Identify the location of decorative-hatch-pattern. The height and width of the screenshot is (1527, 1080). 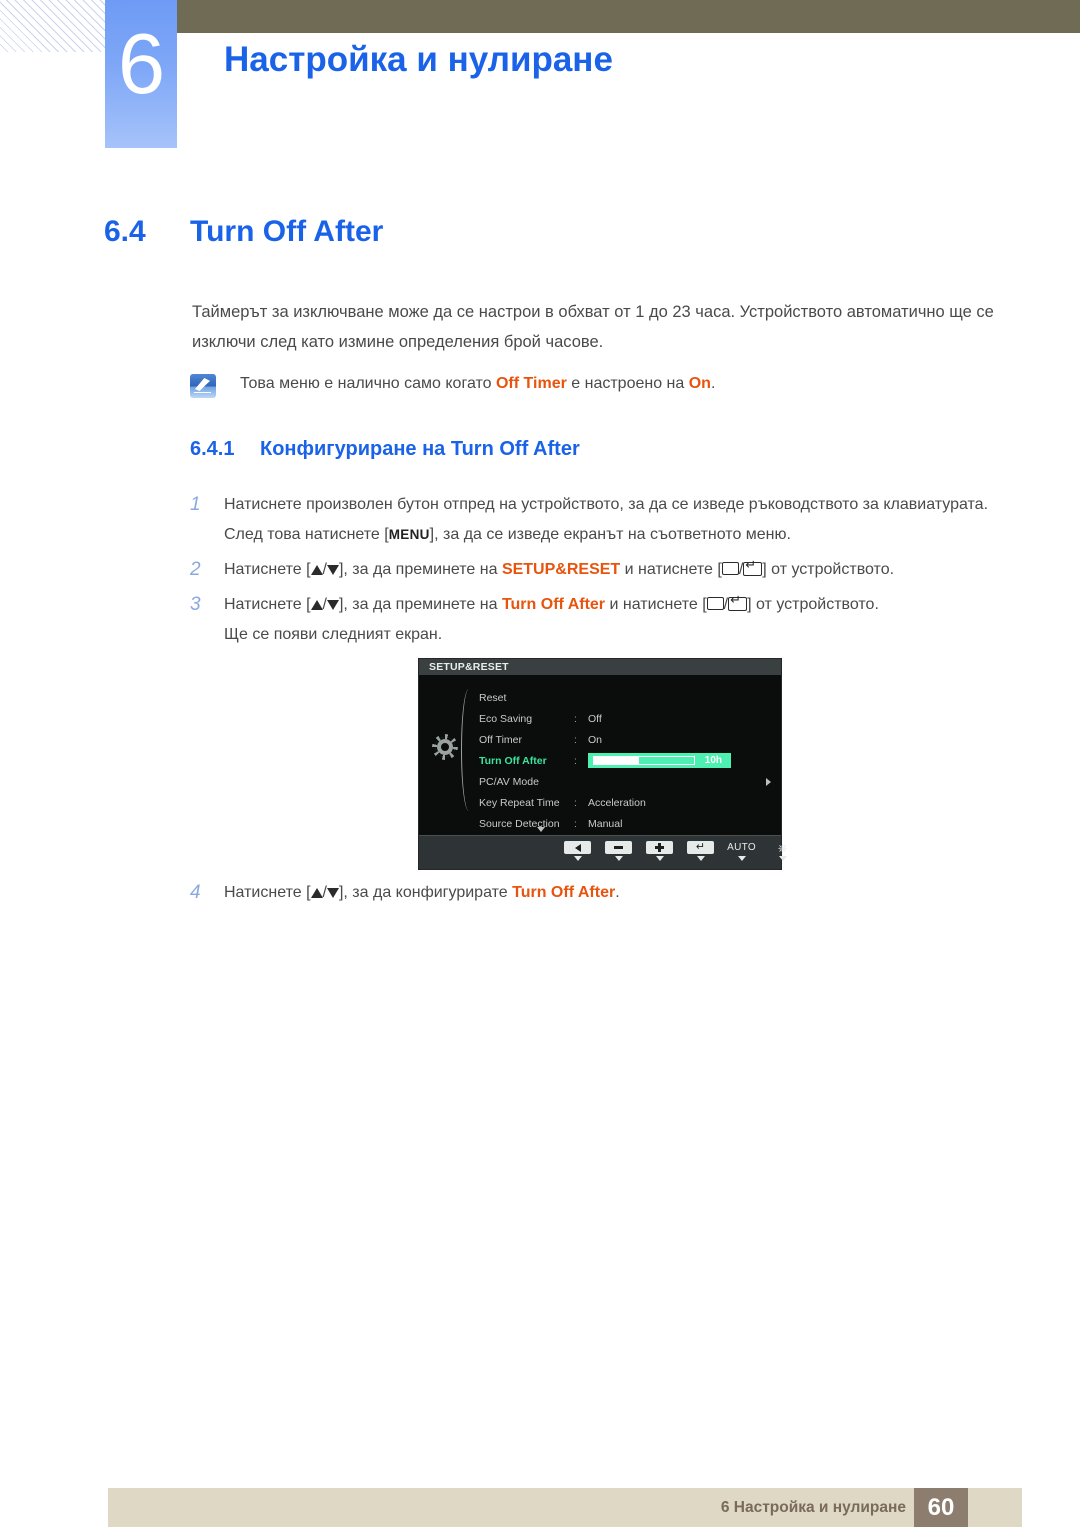
(56, 26).